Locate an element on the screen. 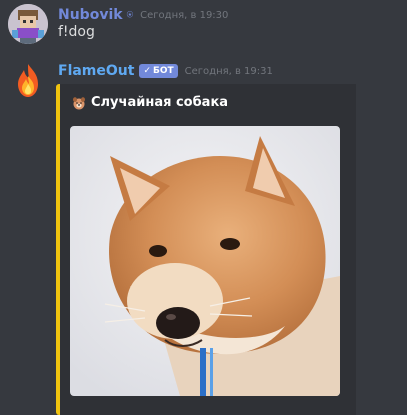 The width and height of the screenshot is (407, 415). flame-icon is located at coordinates (28, 80).